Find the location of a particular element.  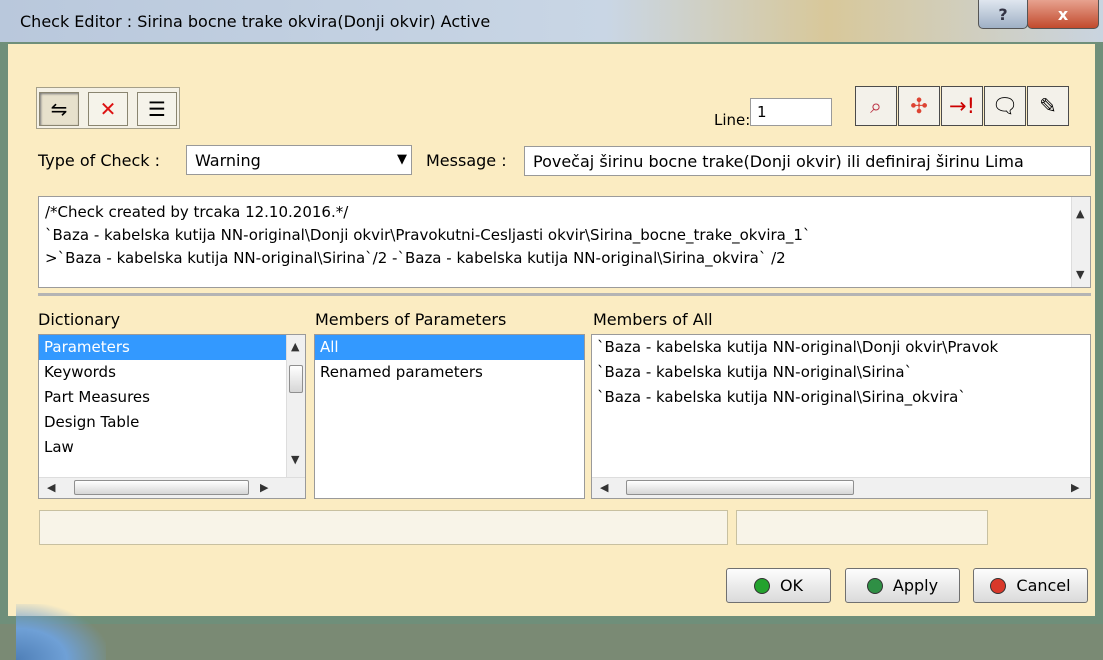

insert-parameter-button: ✣ is located at coordinates (919, 106).